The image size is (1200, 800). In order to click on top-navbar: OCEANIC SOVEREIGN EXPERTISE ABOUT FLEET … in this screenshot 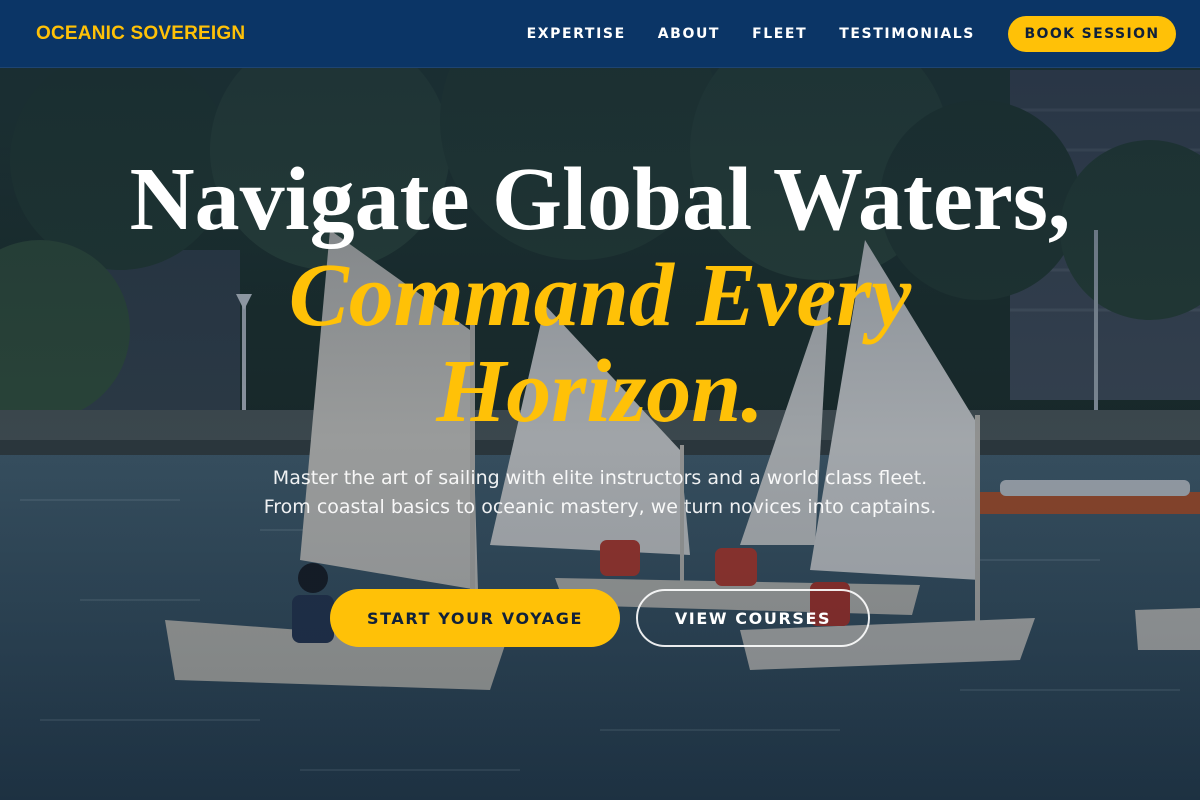, I will do `click(600, 34)`.